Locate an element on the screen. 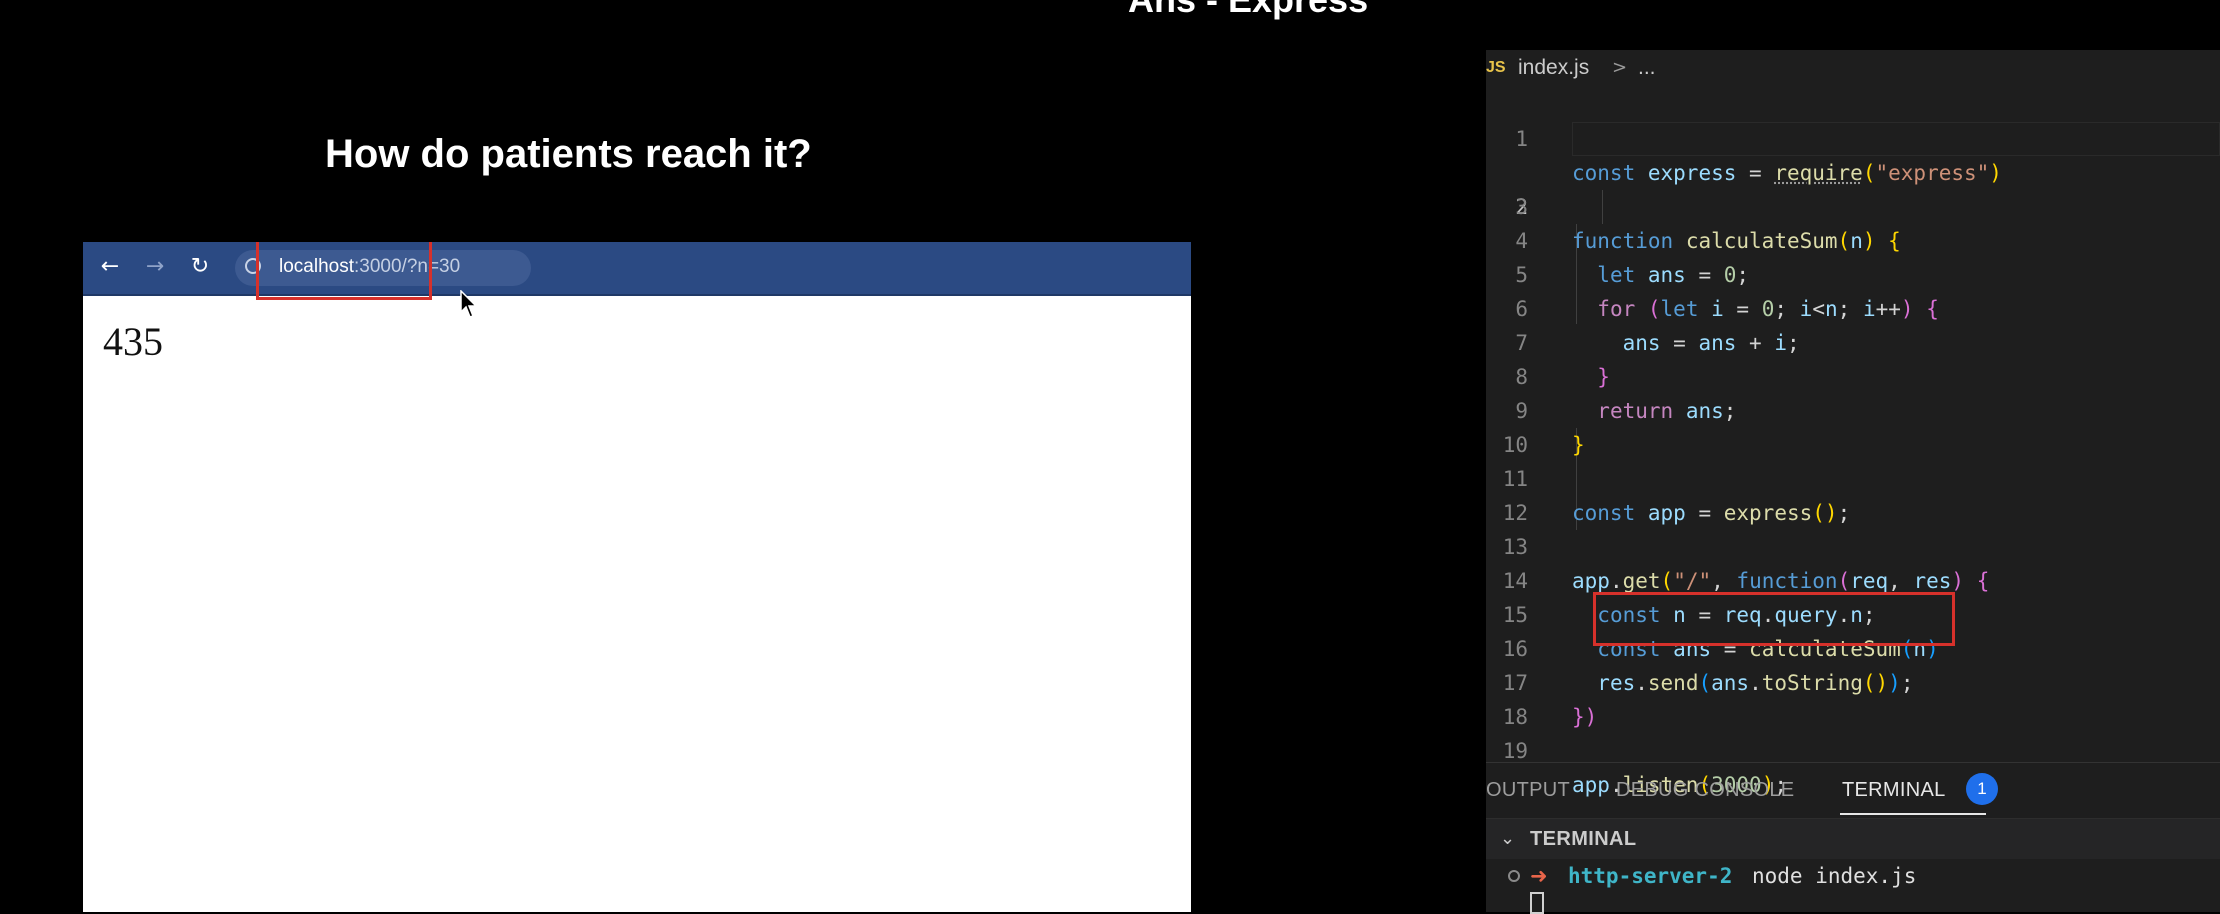 This screenshot has width=2220, height=914. code-line-12: 12 is located at coordinates (1853, 493).